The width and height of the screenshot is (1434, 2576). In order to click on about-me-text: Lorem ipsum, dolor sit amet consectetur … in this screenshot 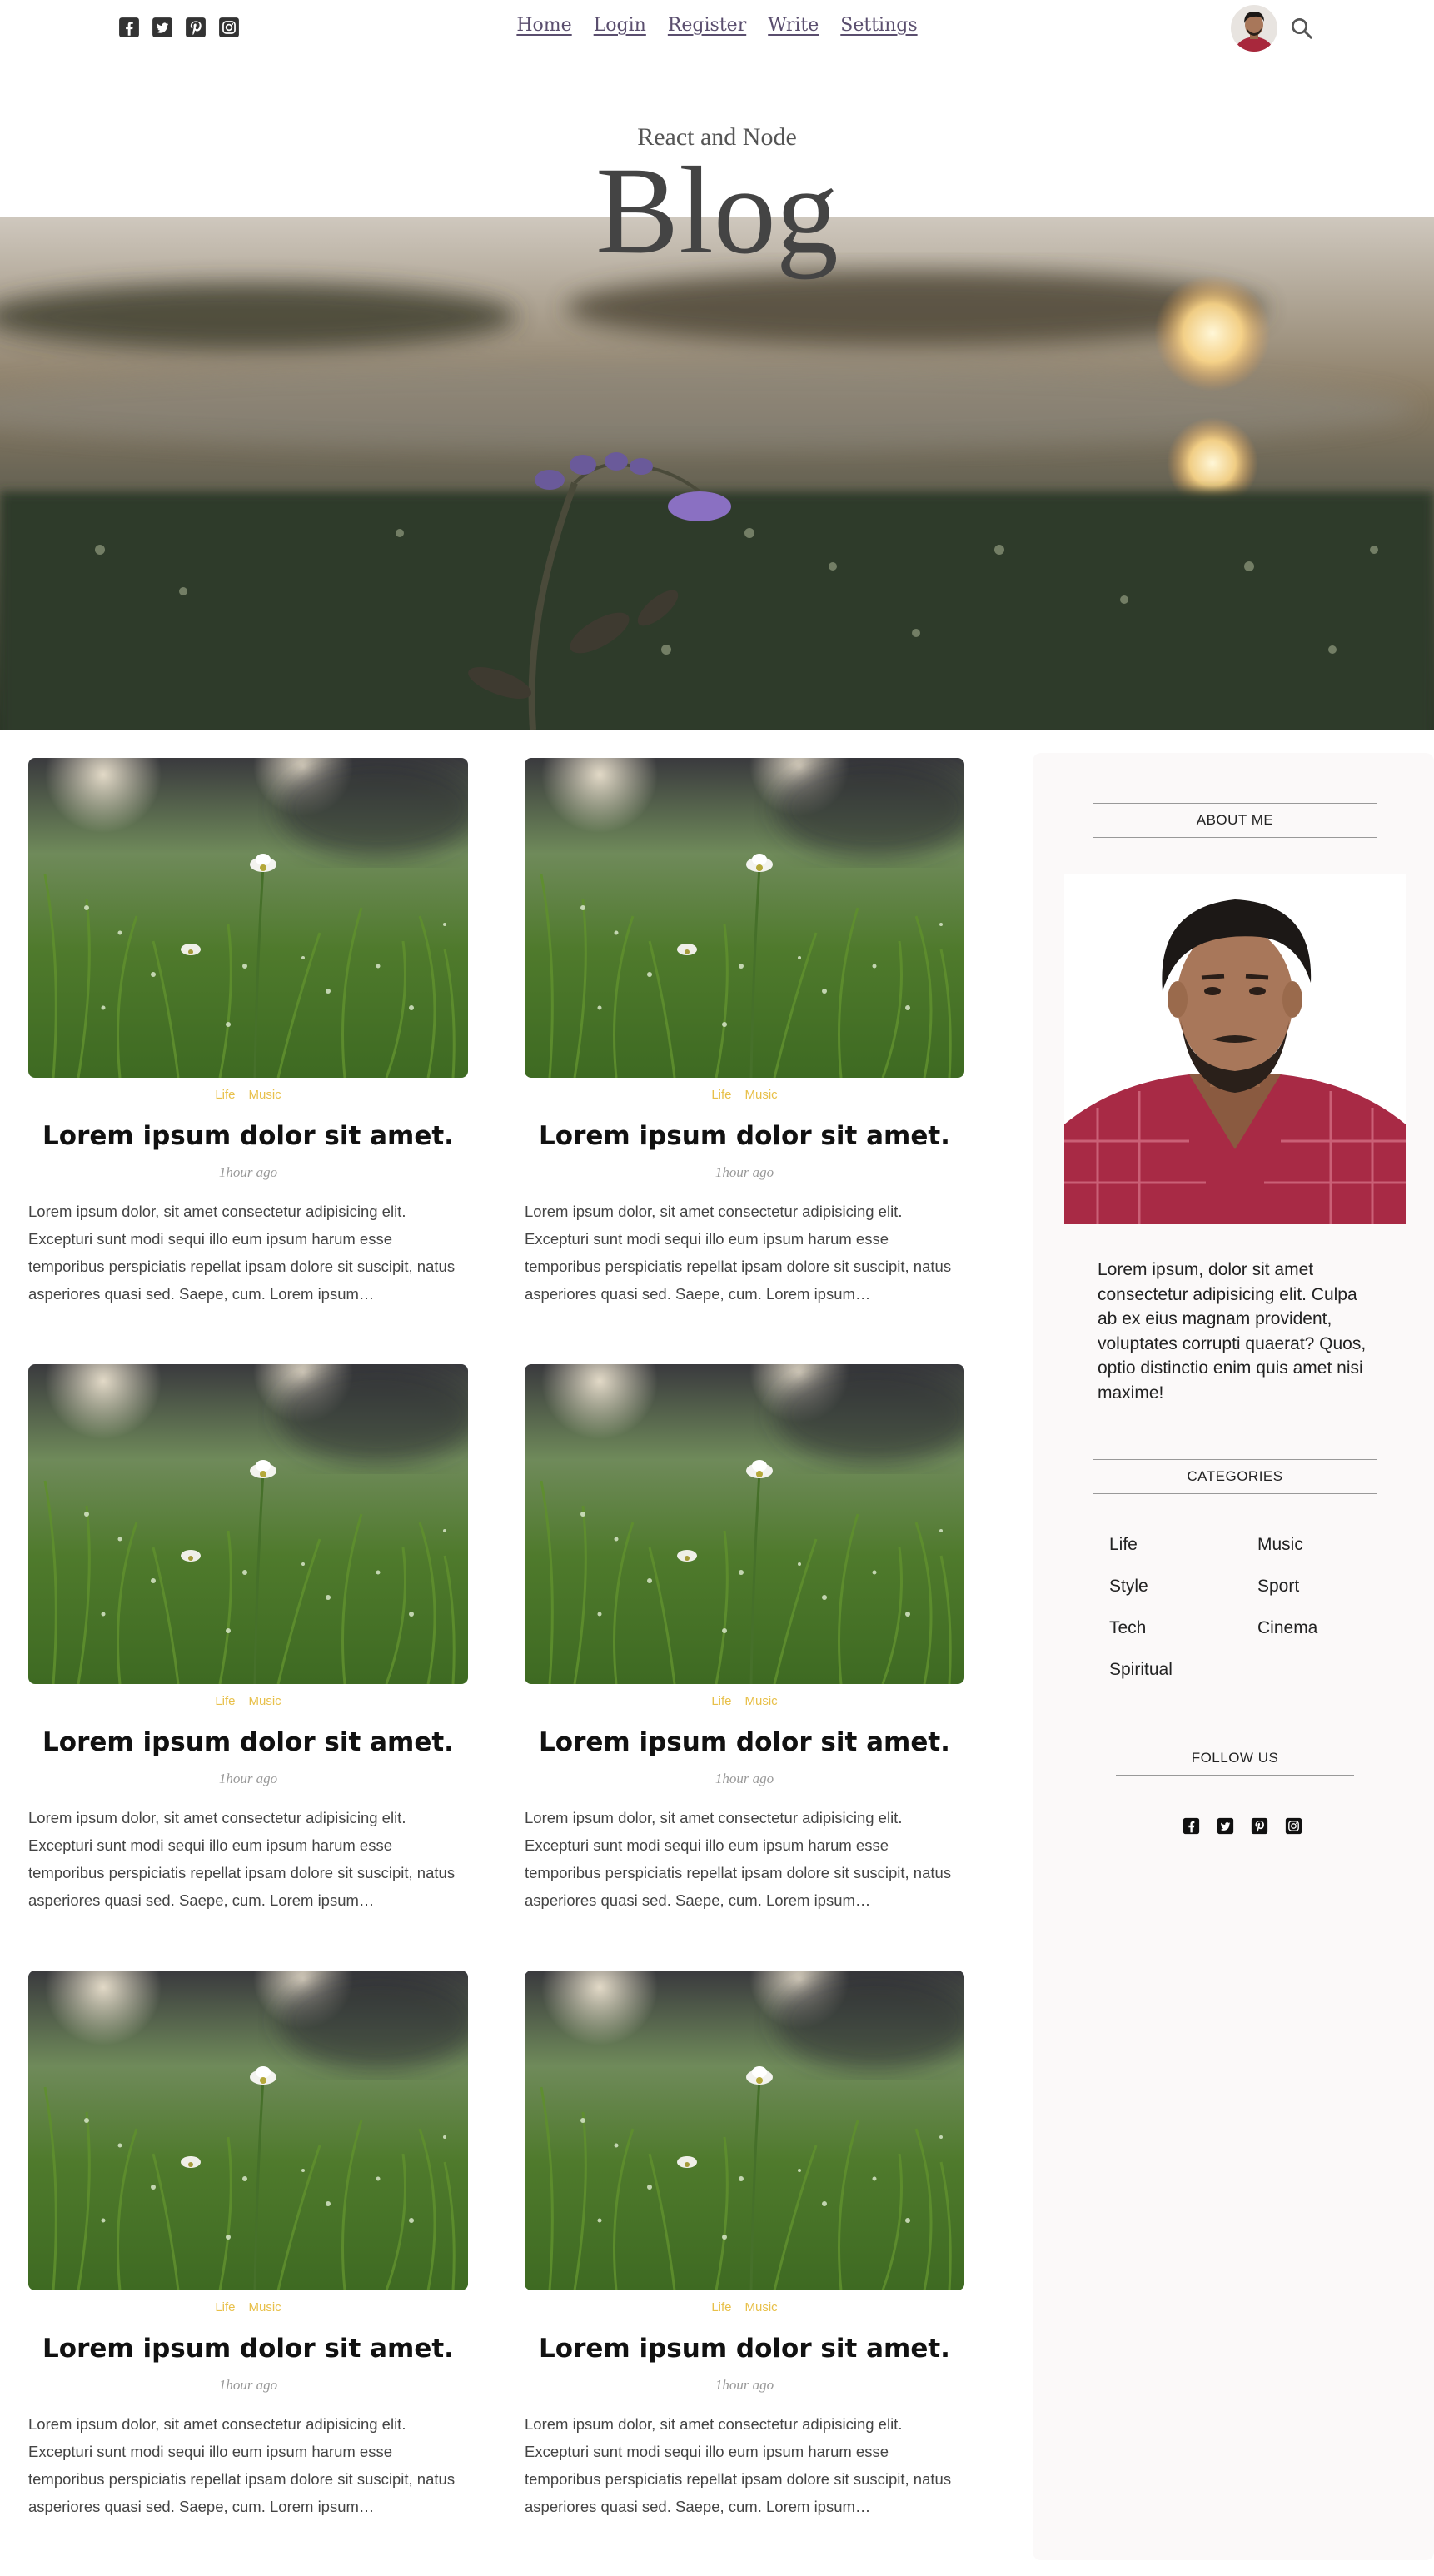, I will do `click(1232, 1331)`.